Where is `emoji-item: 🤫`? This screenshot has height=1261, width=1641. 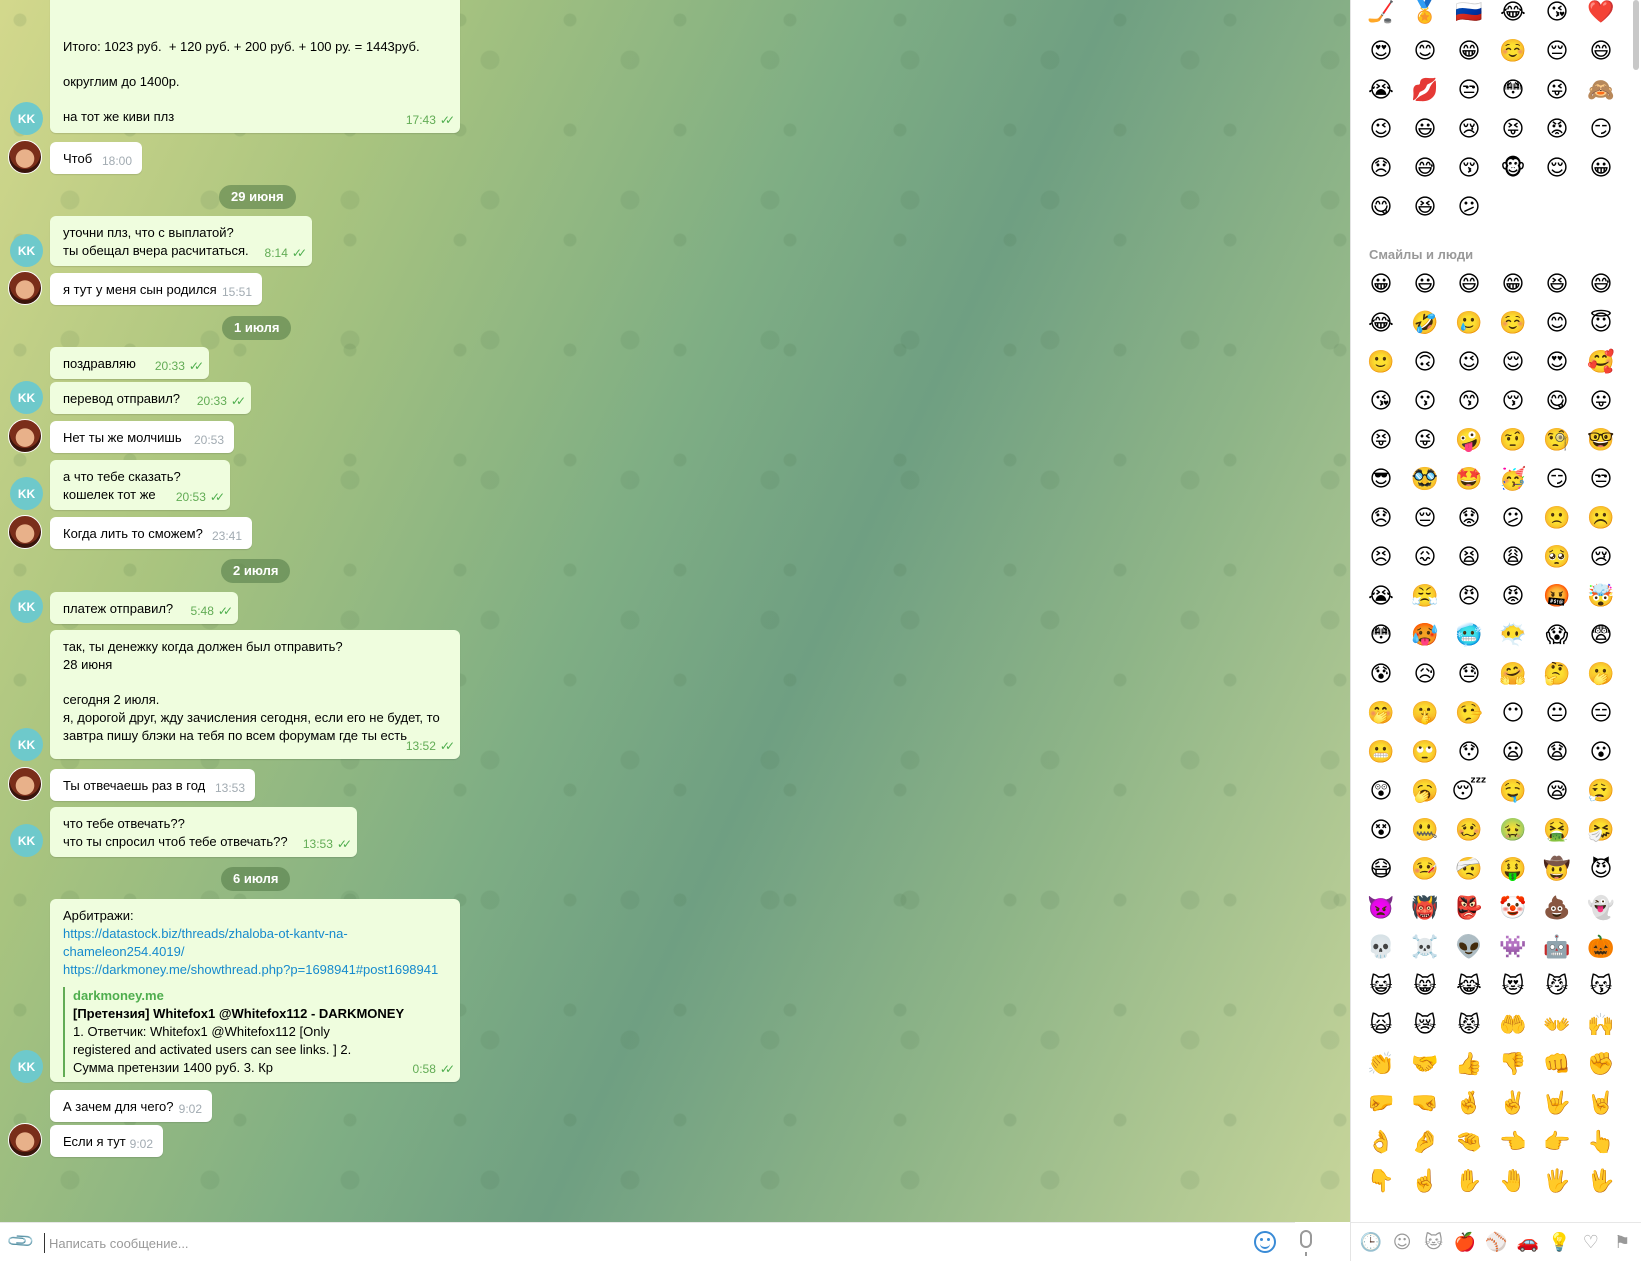
emoji-item: 🤫 is located at coordinates (1425, 713).